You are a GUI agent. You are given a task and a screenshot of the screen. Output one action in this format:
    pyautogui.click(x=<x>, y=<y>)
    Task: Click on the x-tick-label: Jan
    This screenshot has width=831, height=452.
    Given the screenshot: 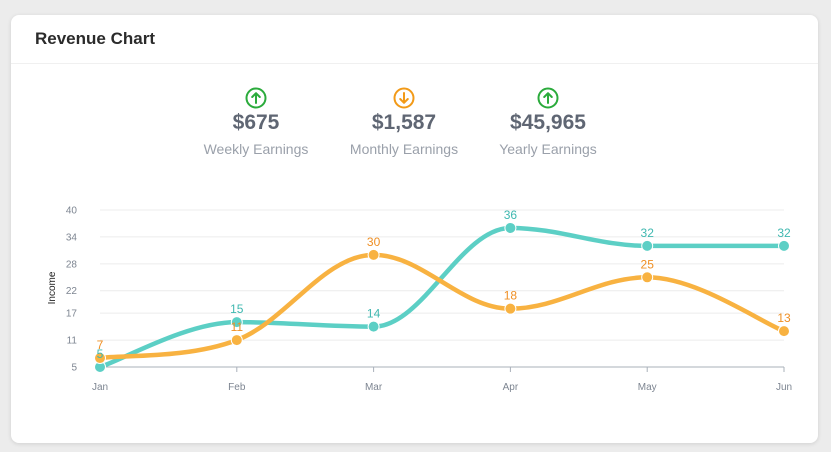 What is the action you would take?
    pyautogui.click(x=100, y=387)
    